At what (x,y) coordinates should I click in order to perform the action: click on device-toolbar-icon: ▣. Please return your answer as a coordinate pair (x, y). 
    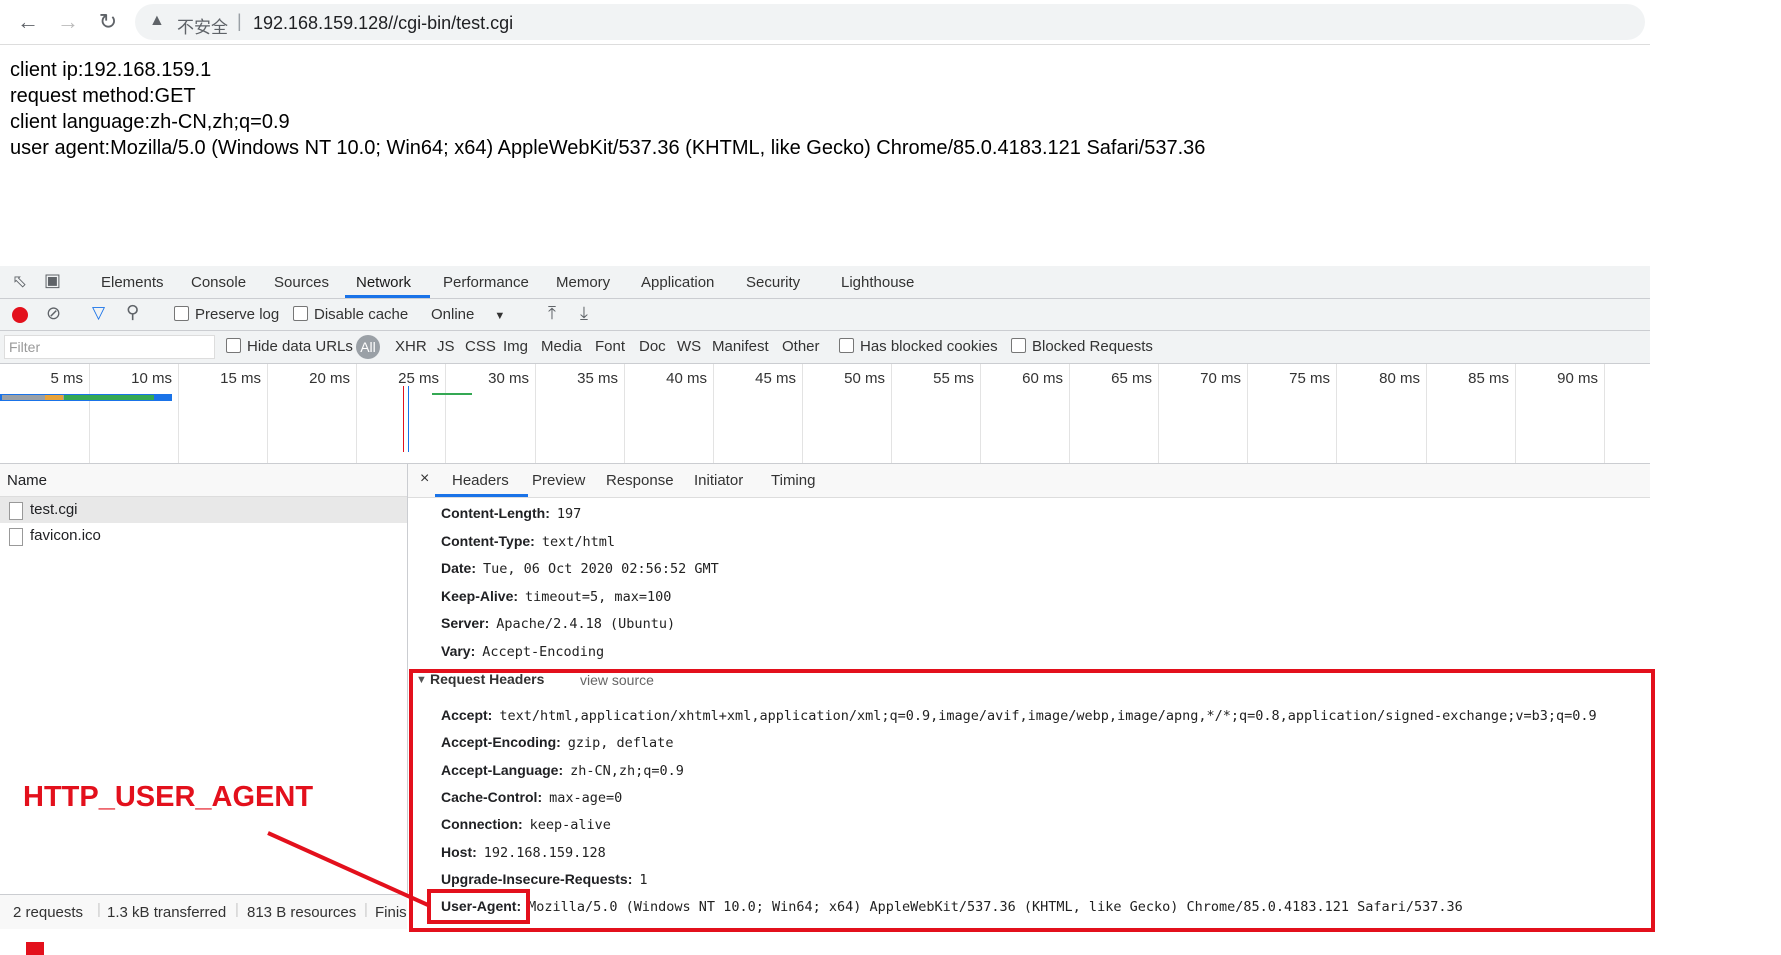
    Looking at the image, I should click on (52, 280).